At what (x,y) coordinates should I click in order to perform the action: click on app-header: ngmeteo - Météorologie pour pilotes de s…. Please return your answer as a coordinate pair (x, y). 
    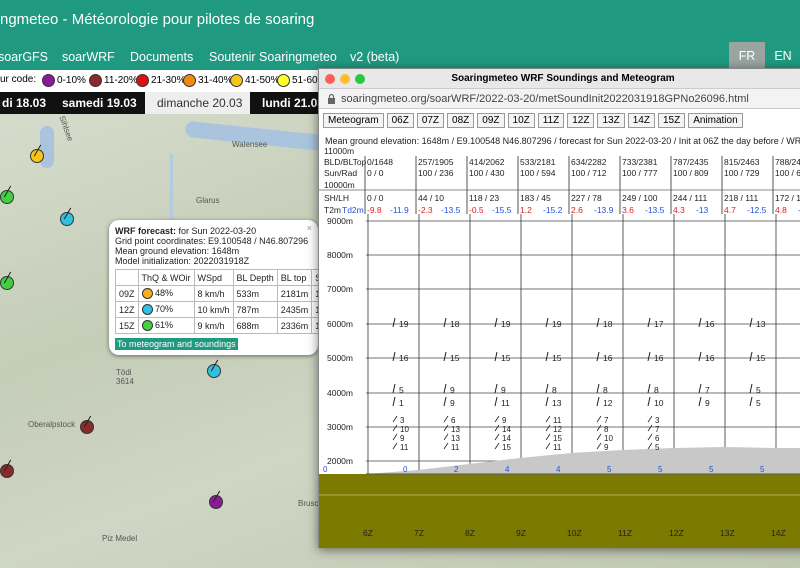
    Looking at the image, I should click on (400, 21).